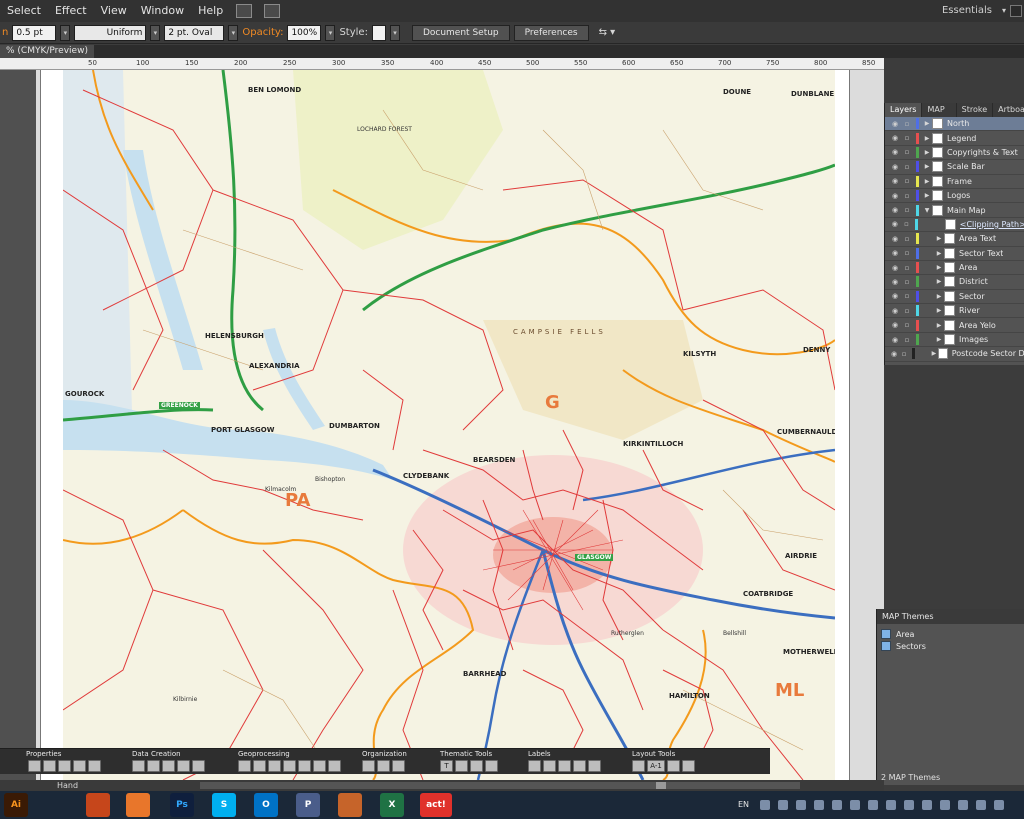  What do you see at coordinates (954, 268) in the screenshot?
I see `layer-row: ◉ ▫ ▶ Area` at bounding box center [954, 268].